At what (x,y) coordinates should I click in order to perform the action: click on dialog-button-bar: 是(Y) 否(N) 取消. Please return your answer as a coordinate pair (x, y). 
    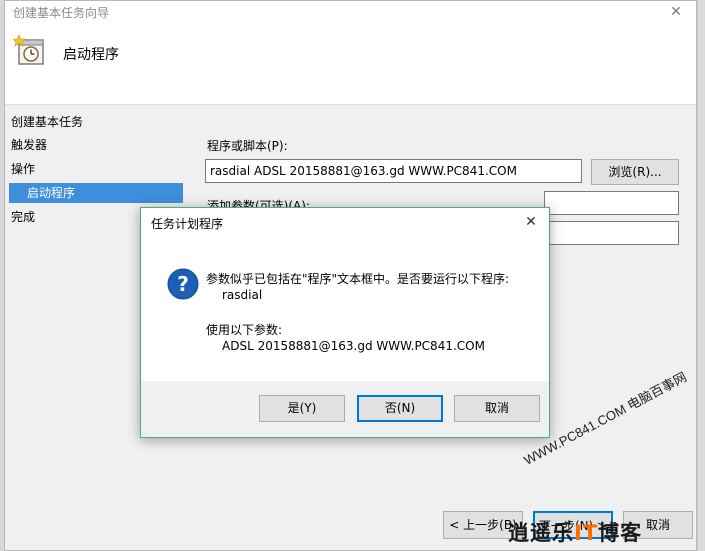
    Looking at the image, I should click on (345, 409).